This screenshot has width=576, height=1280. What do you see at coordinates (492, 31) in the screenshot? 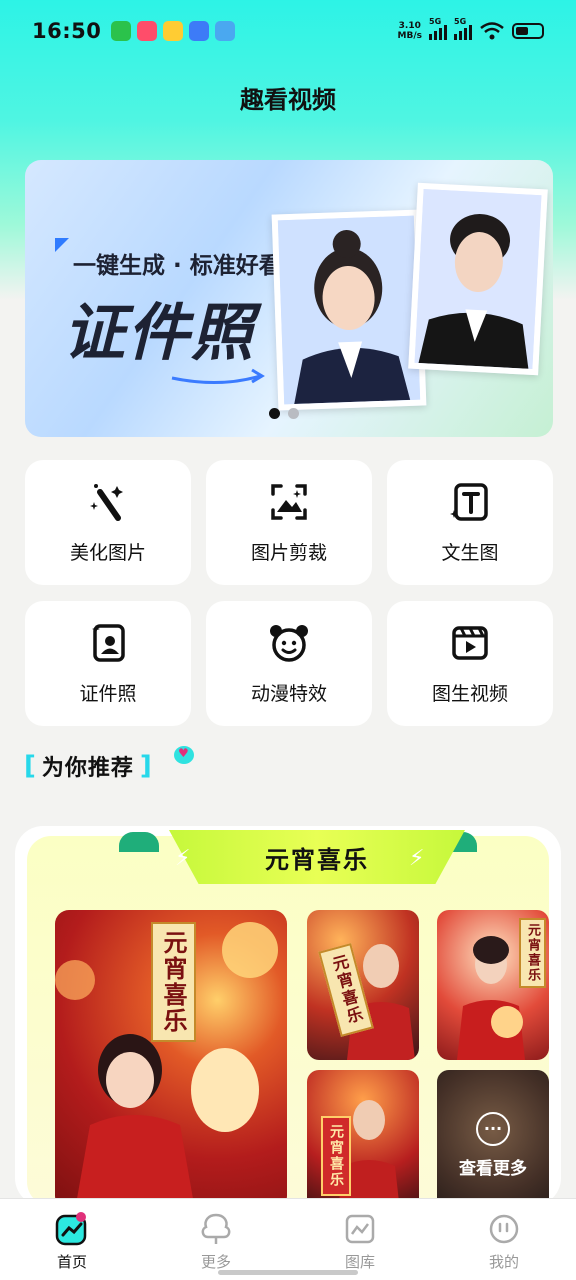
I see `wifi-icon` at bounding box center [492, 31].